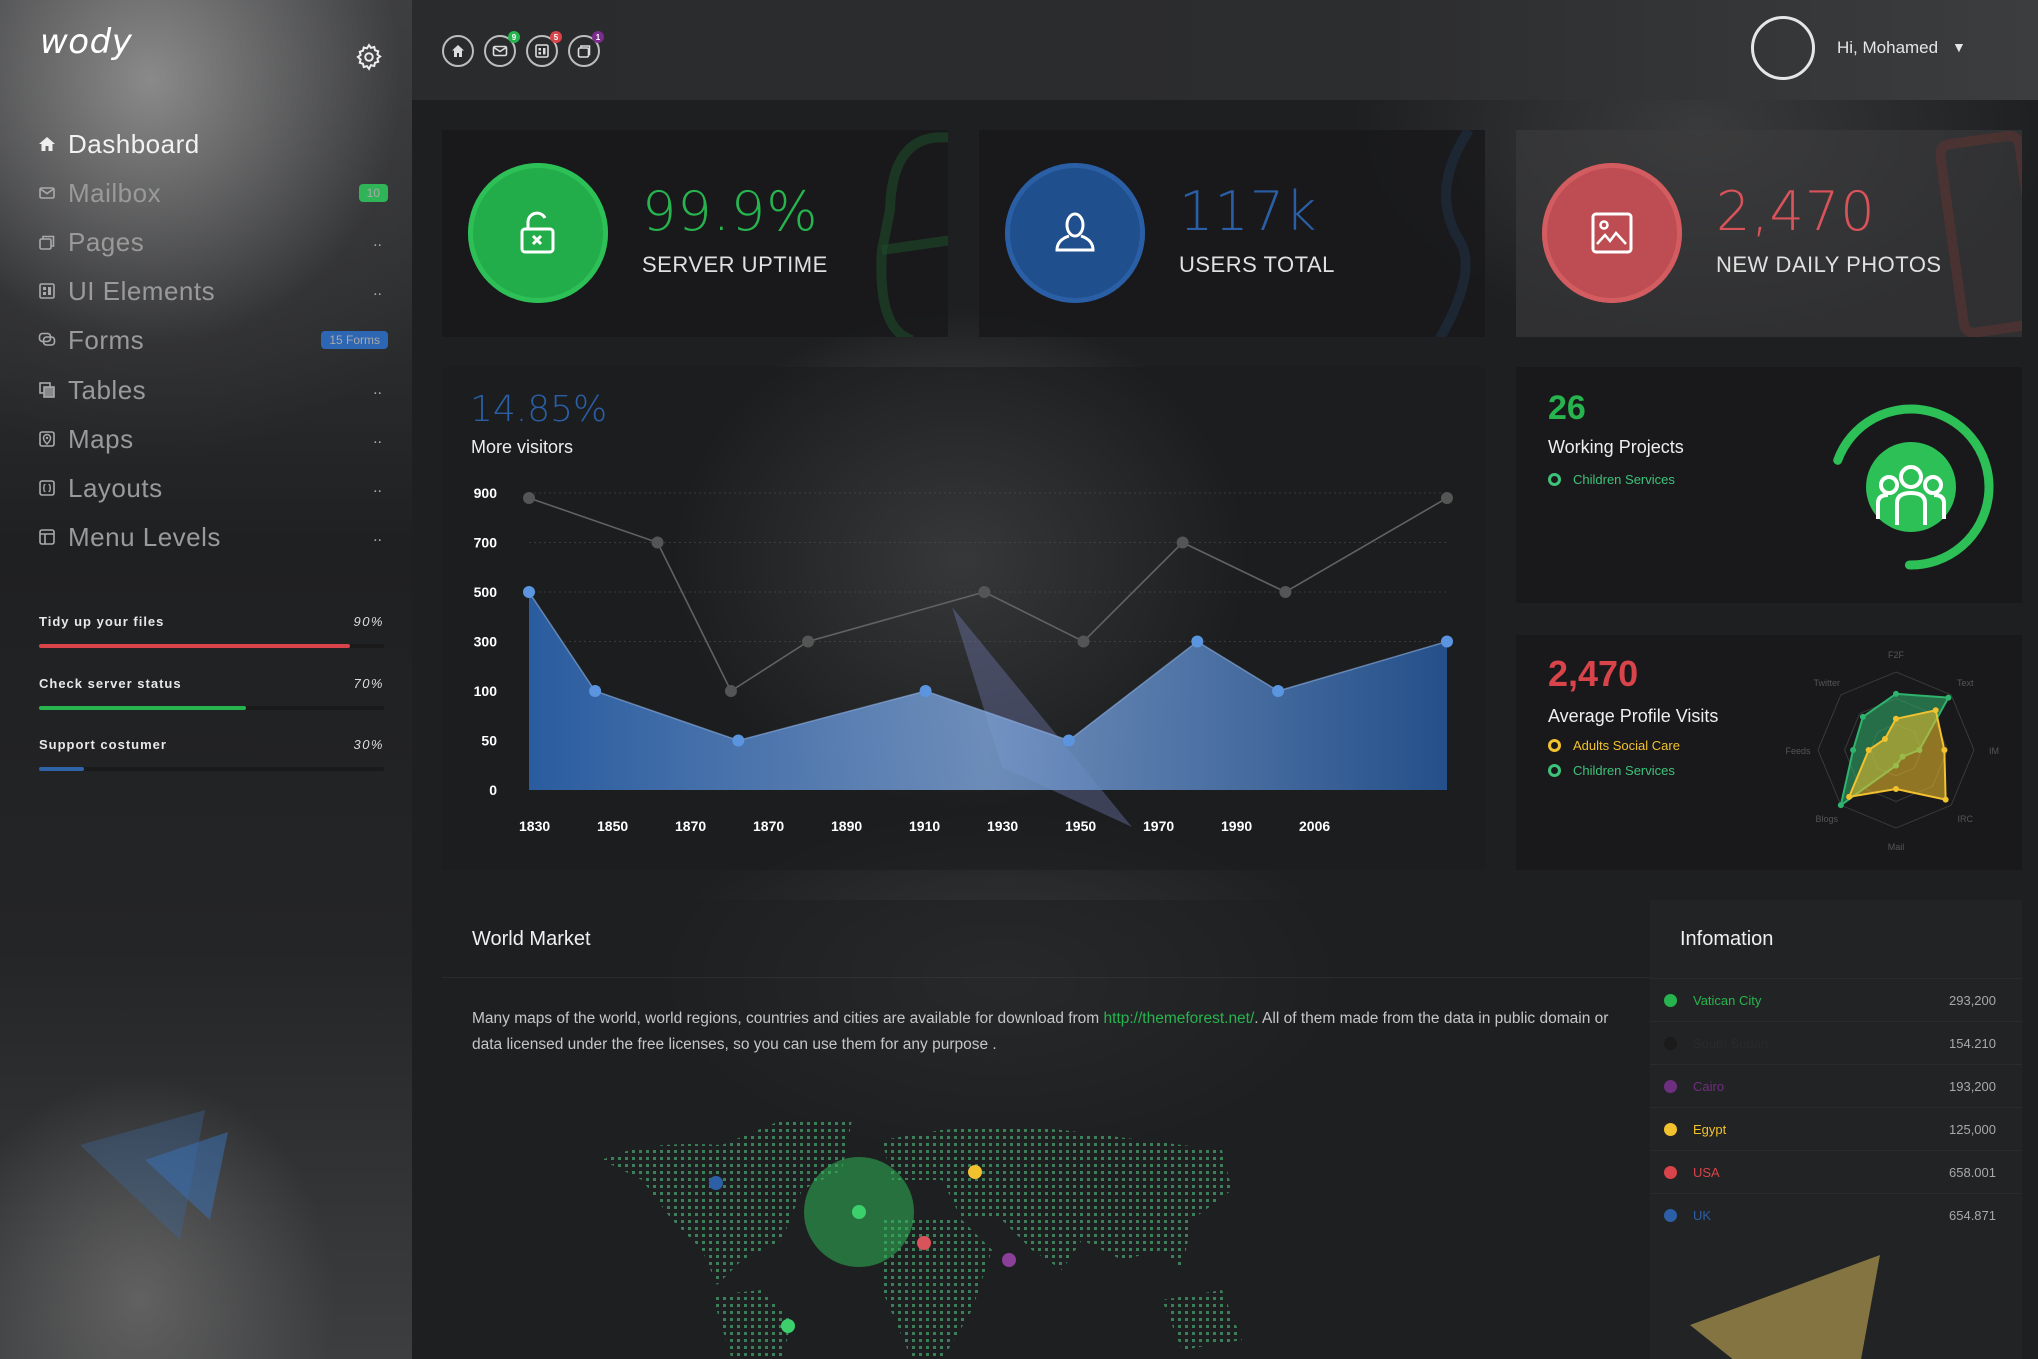  What do you see at coordinates (1979, 233) in the screenshot?
I see `watermark-photo-icon` at bounding box center [1979, 233].